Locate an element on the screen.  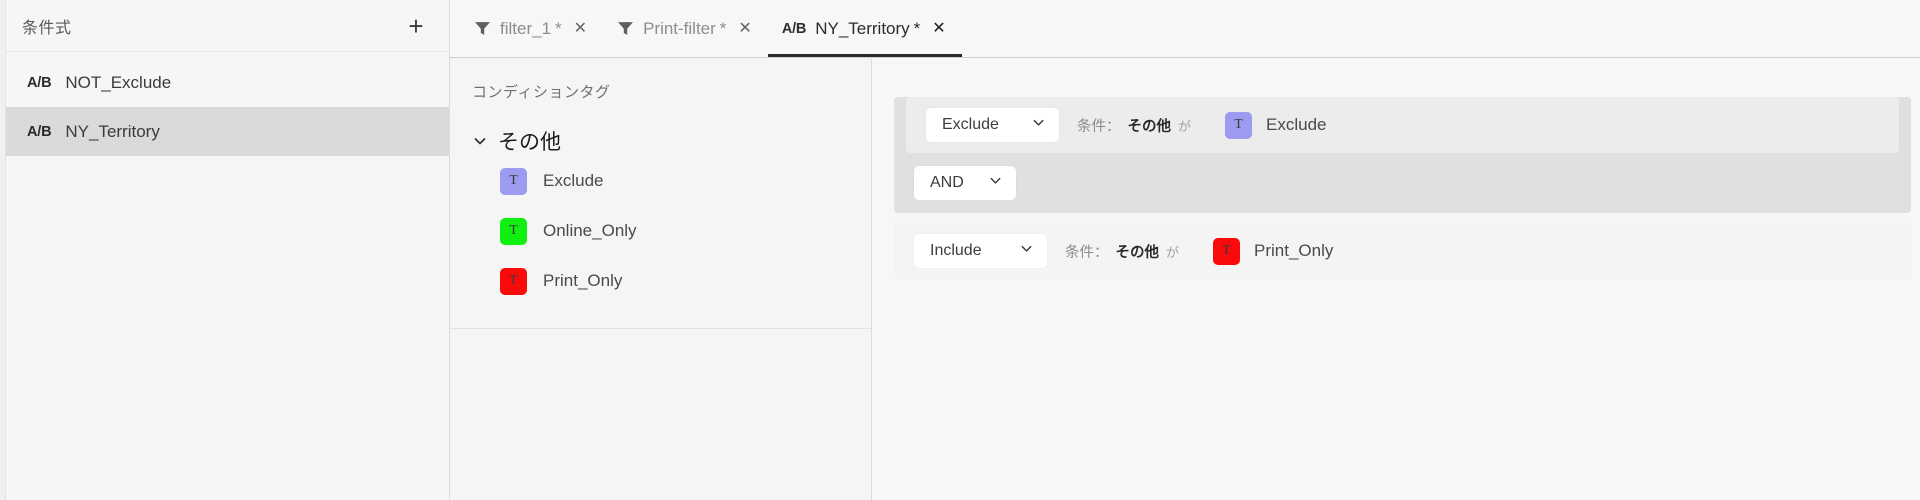
logical-operator-value: AND is located at coordinates (947, 182).